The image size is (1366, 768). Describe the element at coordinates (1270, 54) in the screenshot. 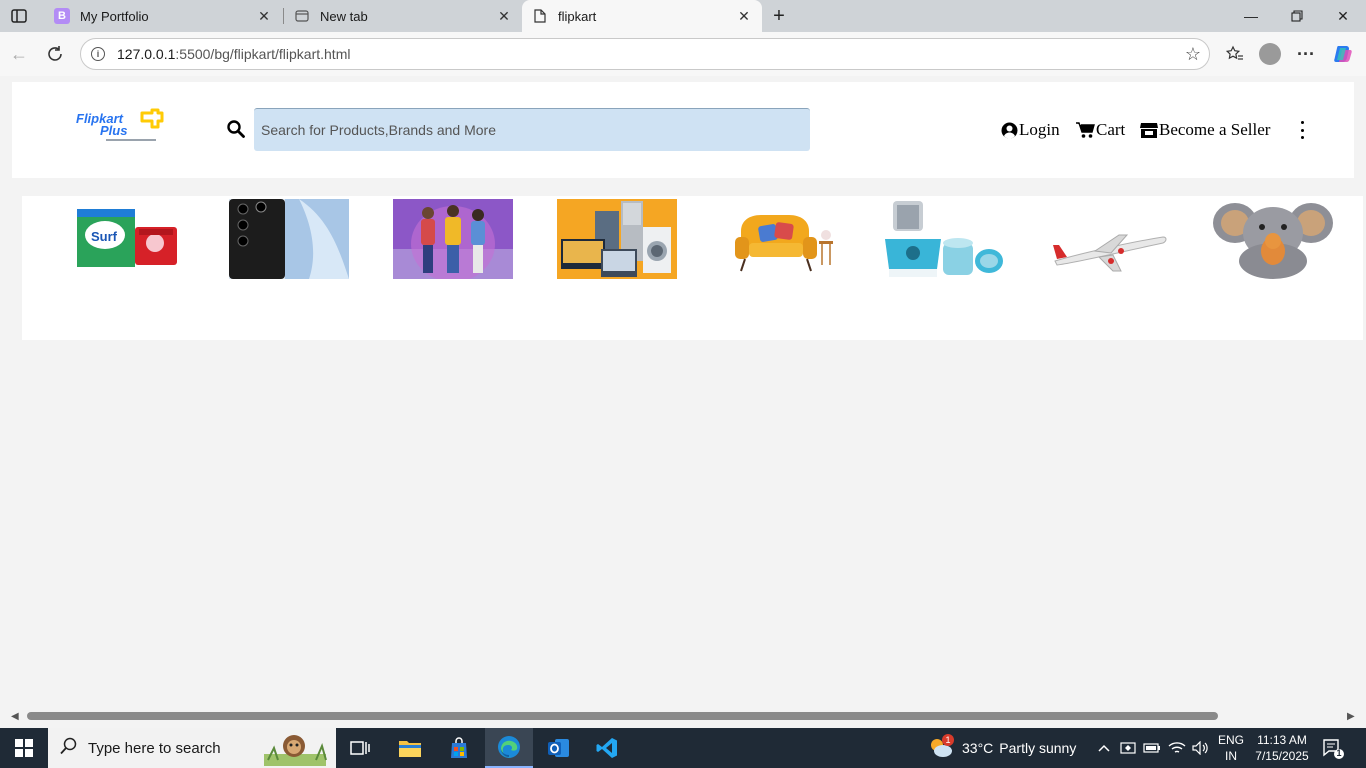

I see `profile-avatar` at that location.